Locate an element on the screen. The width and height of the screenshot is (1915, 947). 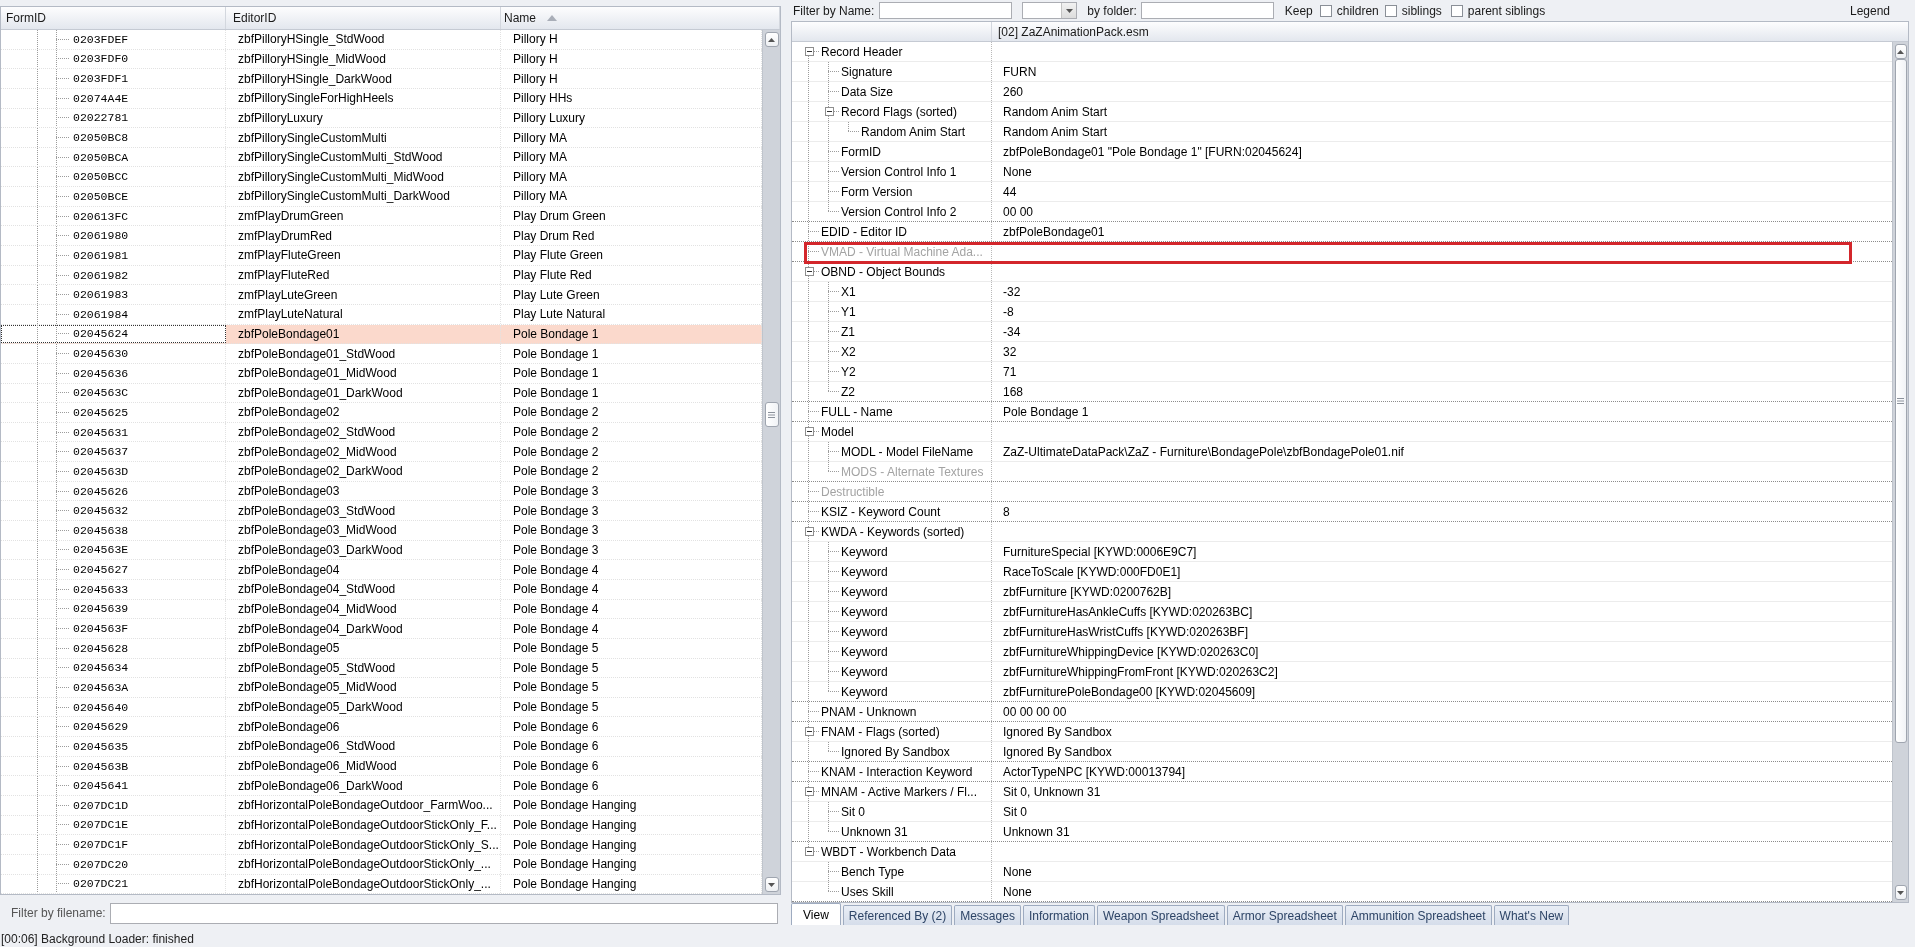
tree-row: X2 32 is located at coordinates (1342, 352).